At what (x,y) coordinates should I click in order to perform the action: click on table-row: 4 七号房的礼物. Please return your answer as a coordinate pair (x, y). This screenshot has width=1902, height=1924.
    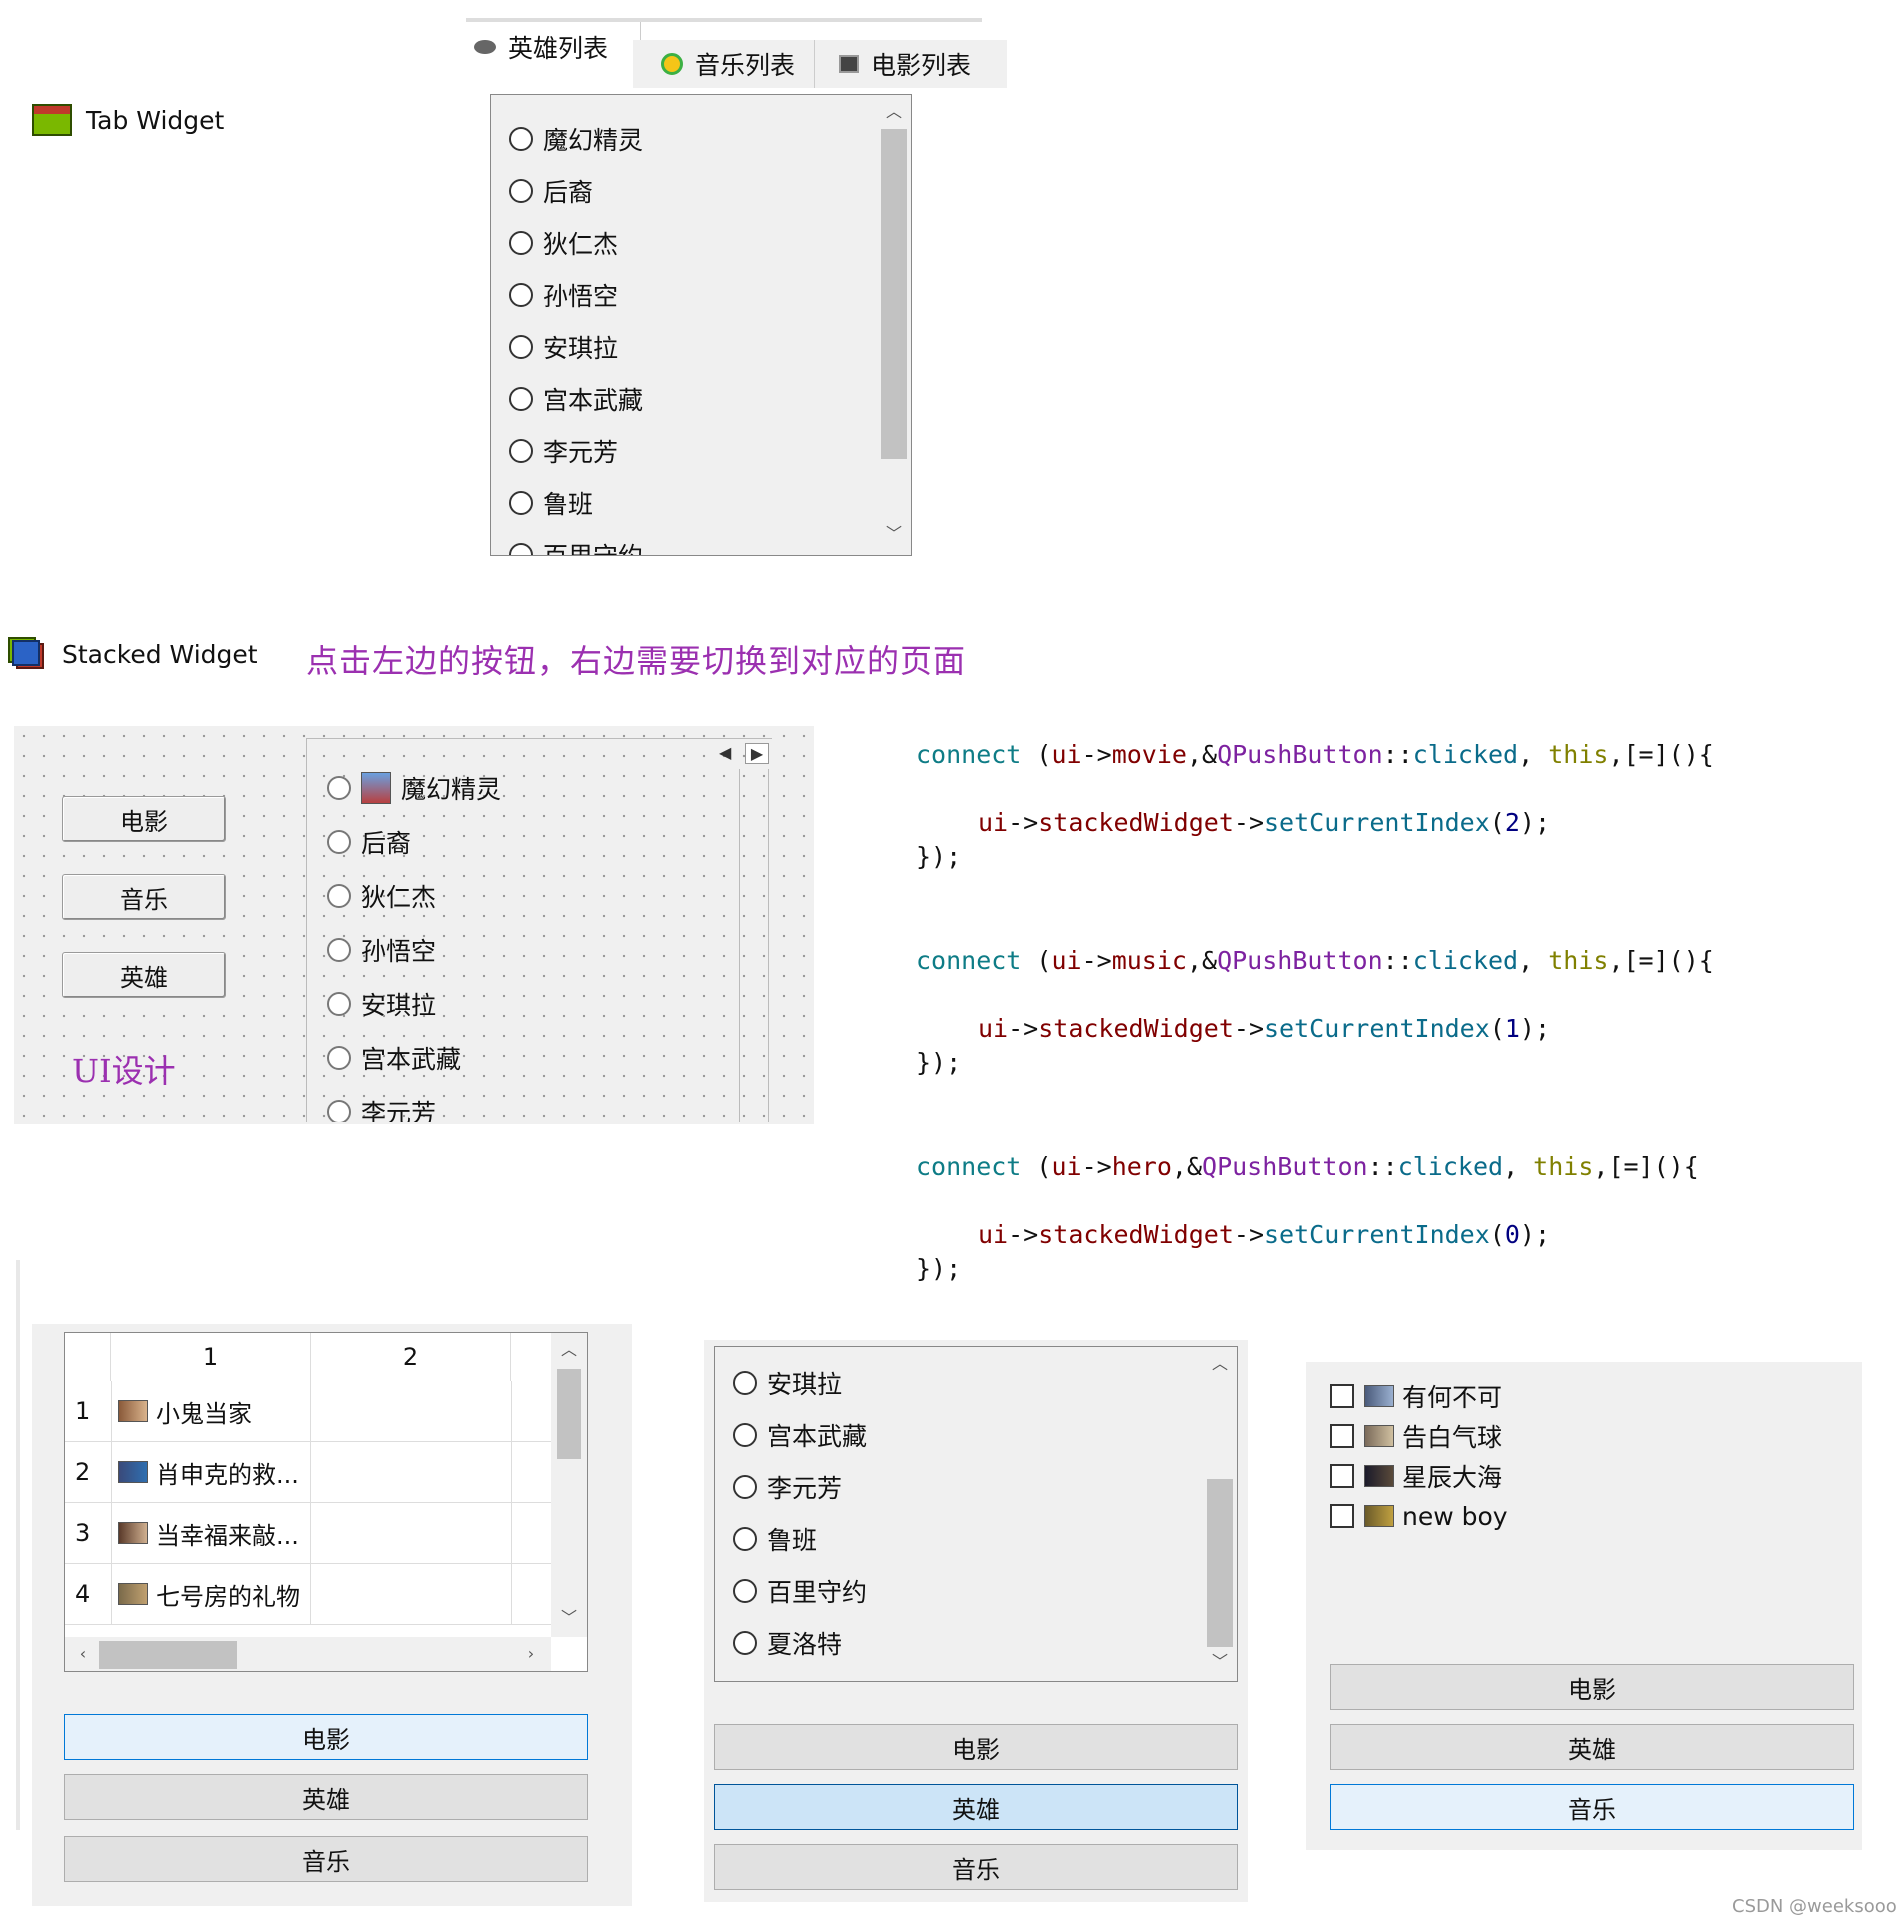
    Looking at the image, I should click on (308, 1594).